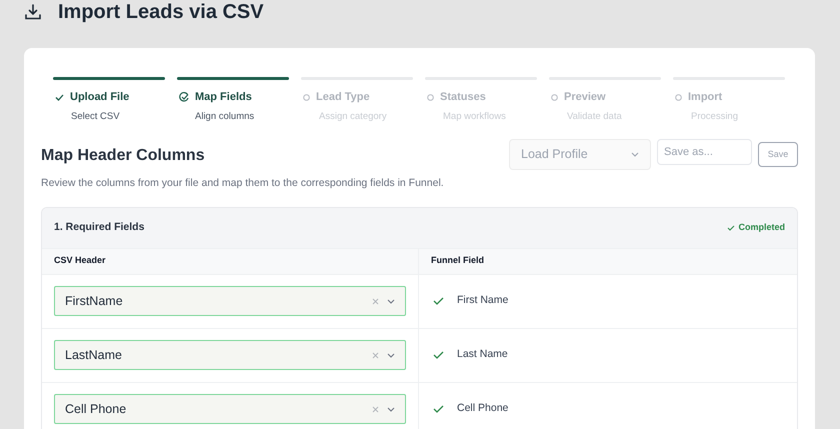 This screenshot has width=840, height=429. What do you see at coordinates (230, 409) in the screenshot?
I see `csv-header-select: Cell Phone` at bounding box center [230, 409].